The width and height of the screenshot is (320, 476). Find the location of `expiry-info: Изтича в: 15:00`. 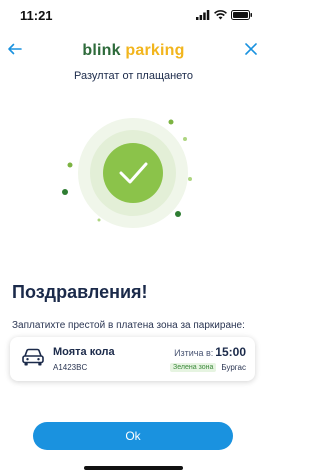

expiry-info: Изтича в: 15:00 is located at coordinates (210, 352).